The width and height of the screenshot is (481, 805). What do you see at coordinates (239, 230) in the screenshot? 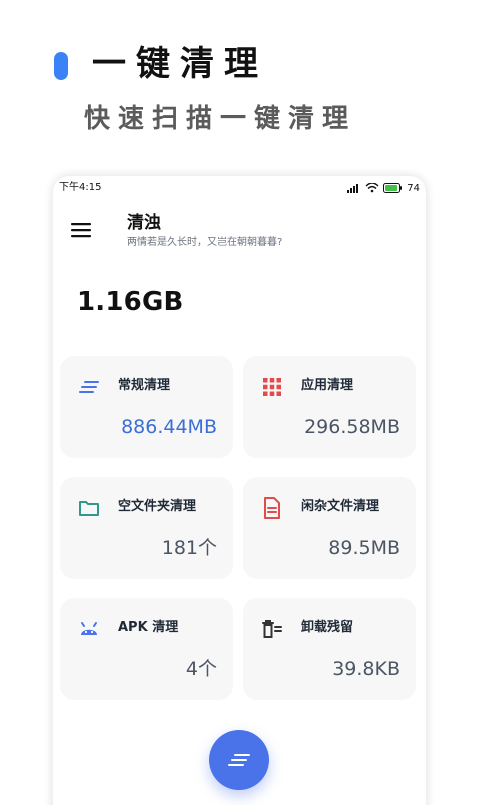
I see `app-bar: 清浊 两情若是久长时，又岂在朝朝暮暮?` at bounding box center [239, 230].